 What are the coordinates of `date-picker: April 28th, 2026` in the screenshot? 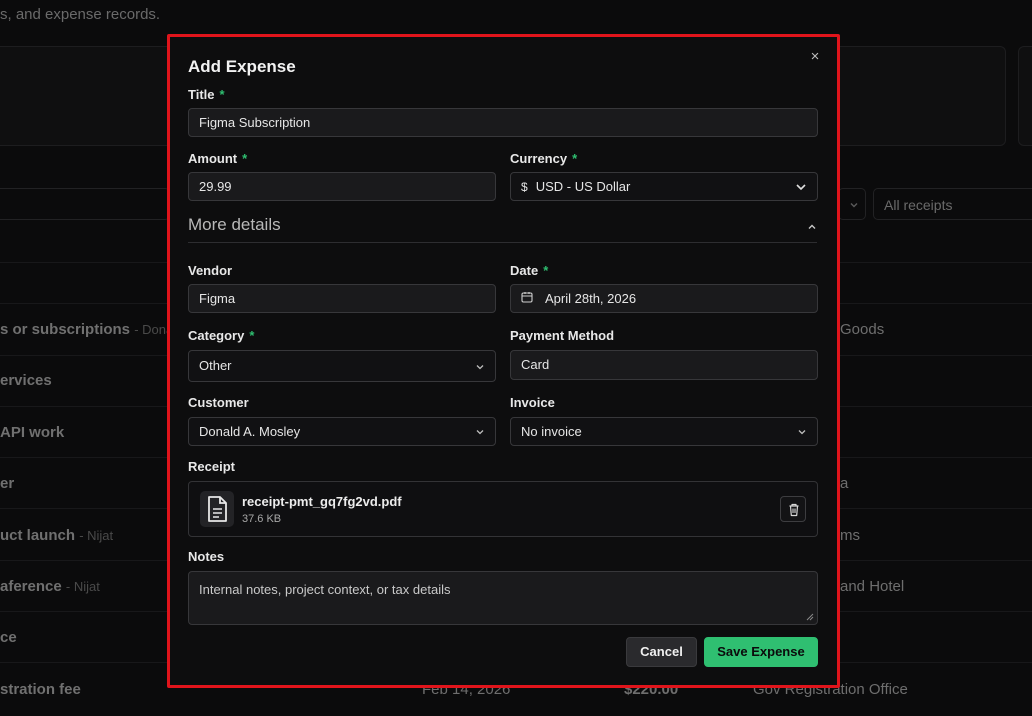 It's located at (664, 298).